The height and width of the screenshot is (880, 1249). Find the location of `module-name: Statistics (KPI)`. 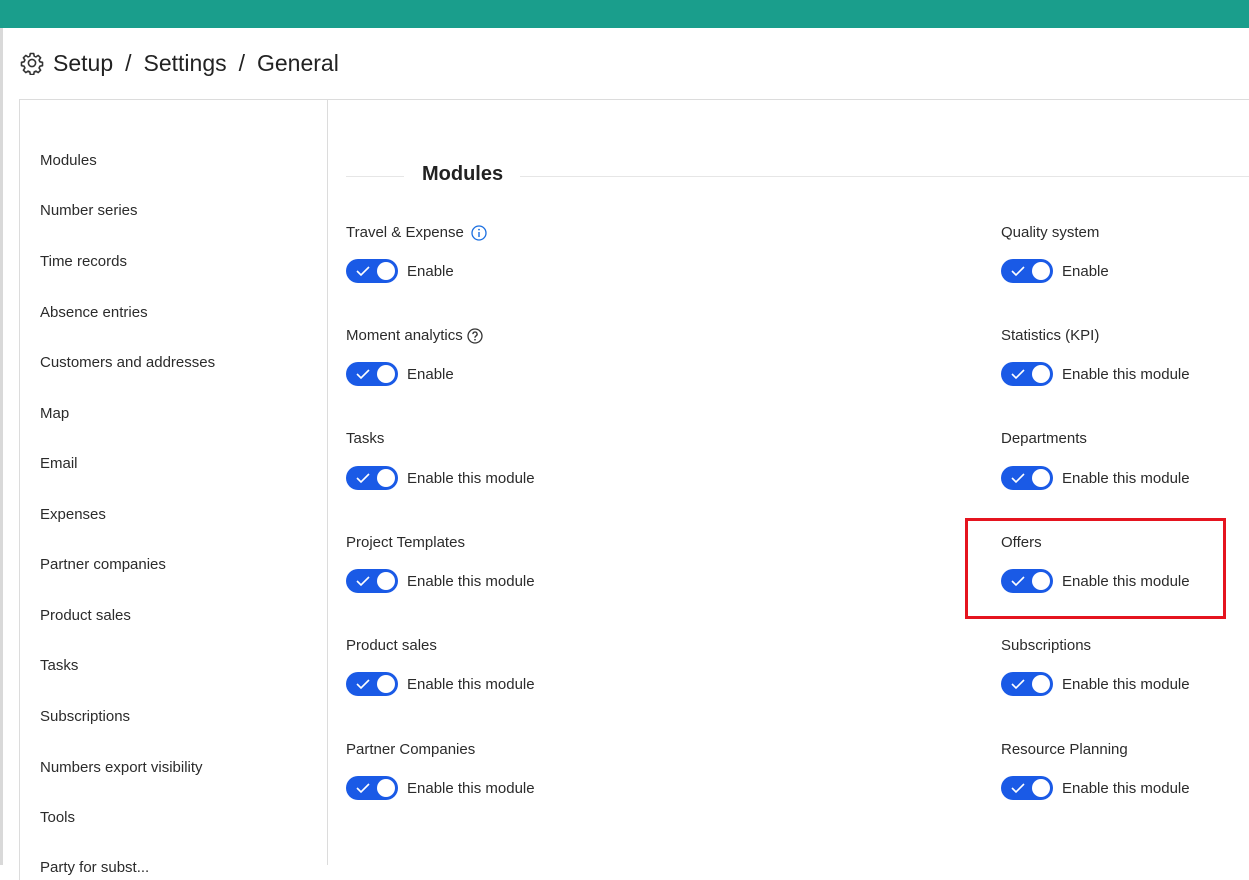

module-name: Statistics (KPI) is located at coordinates (1050, 335).